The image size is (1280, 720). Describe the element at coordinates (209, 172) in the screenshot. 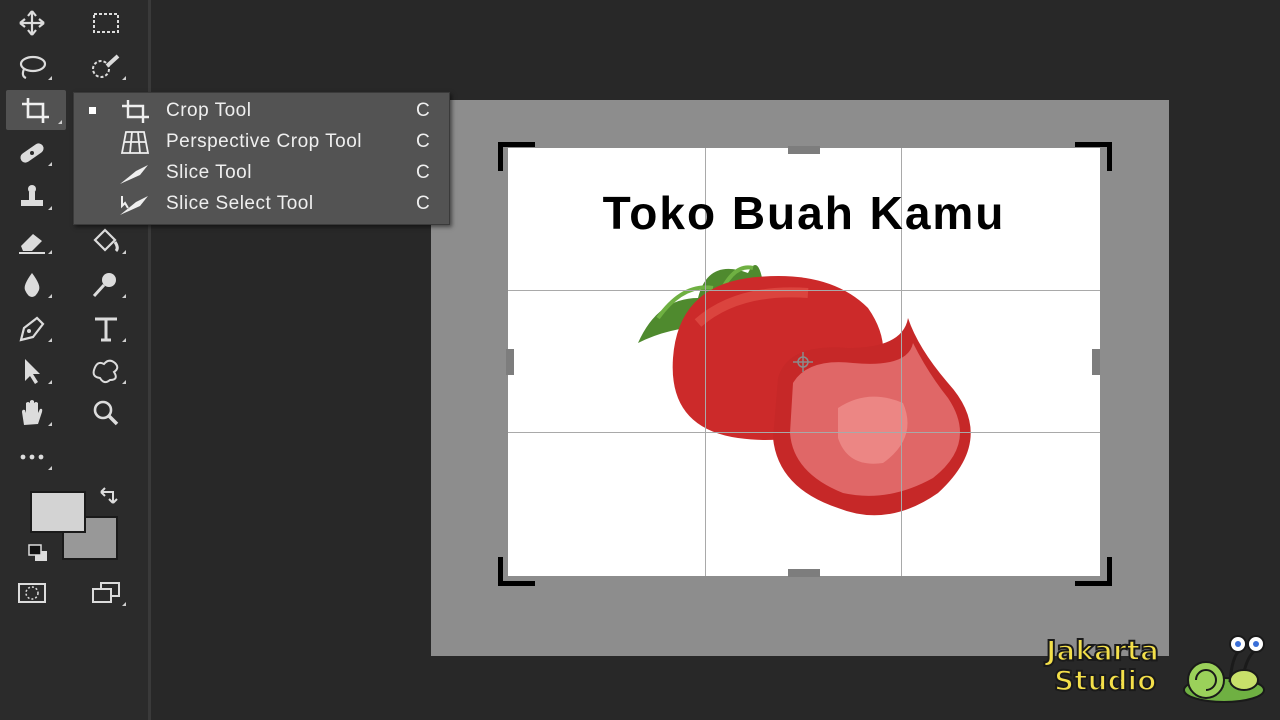

I see `flyout-item-label: Slice Tool` at that location.